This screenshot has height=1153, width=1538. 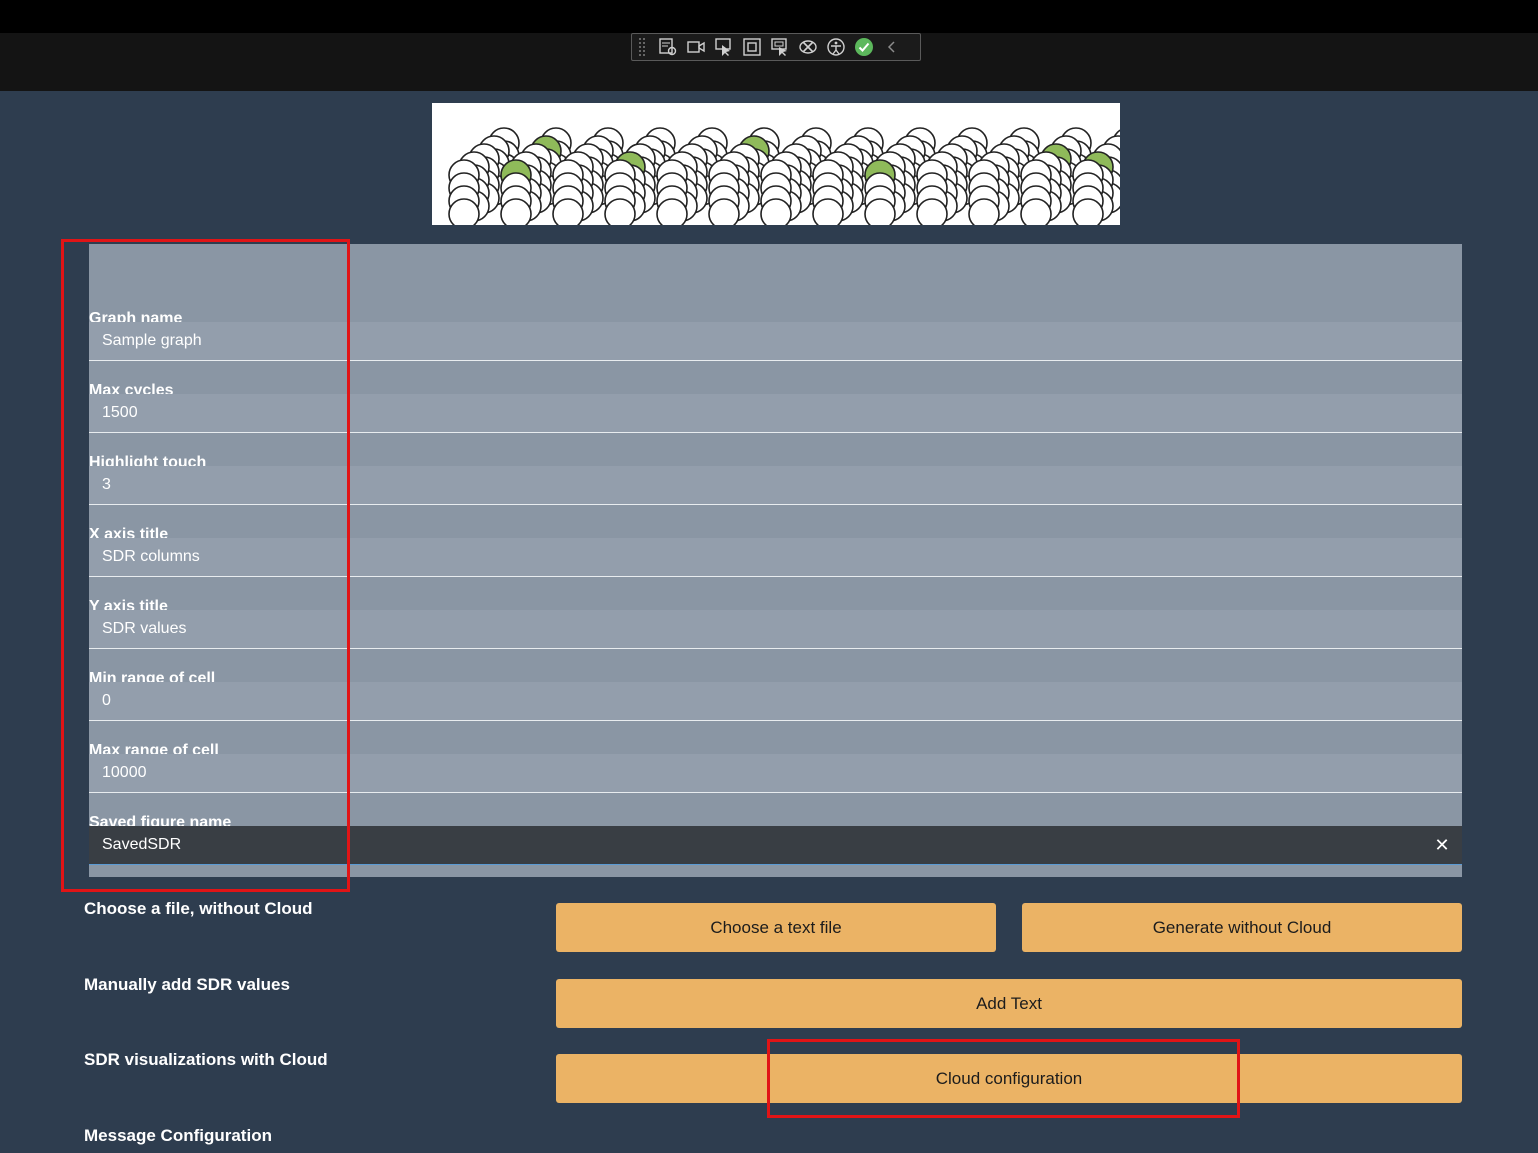 I want to click on add-text-button: Add Text, so click(x=1009, y=1003).